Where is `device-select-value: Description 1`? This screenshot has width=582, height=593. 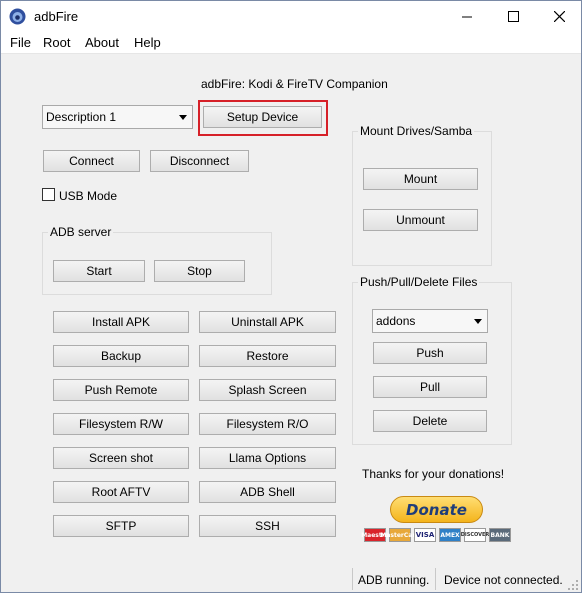 device-select-value: Description 1 is located at coordinates (81, 117).